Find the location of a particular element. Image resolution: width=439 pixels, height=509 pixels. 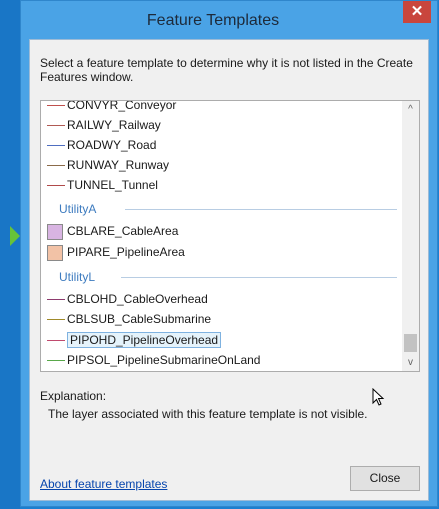

list-item-roadwy: ROADWY_Road is located at coordinates (101, 145).